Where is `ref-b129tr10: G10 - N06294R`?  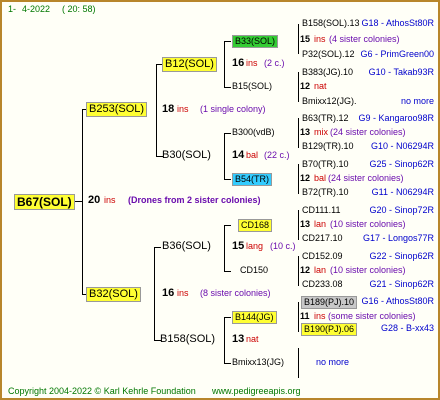
ref-b129tr10: G10 - N06294R is located at coordinates (402, 146).